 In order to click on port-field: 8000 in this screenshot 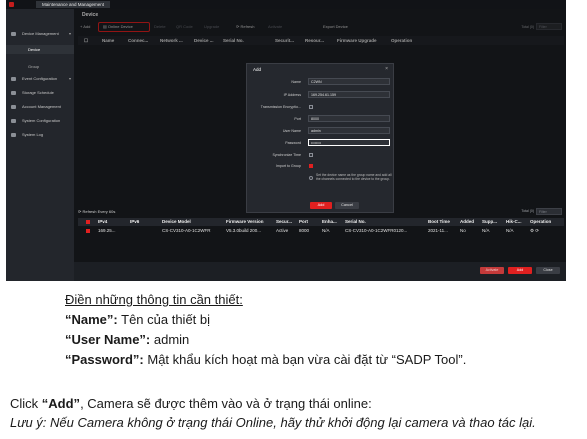, I will do `click(349, 118)`.